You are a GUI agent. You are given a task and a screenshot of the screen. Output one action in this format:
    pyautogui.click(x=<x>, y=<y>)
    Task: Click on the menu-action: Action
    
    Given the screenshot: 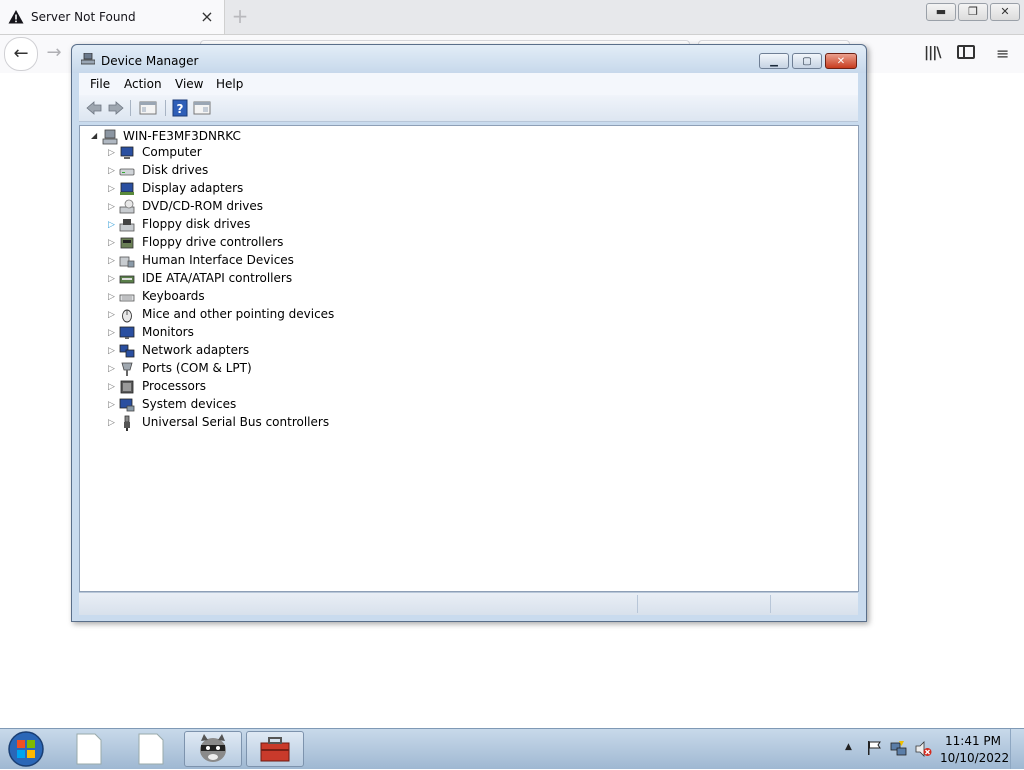 What is the action you would take?
    pyautogui.click(x=143, y=84)
    